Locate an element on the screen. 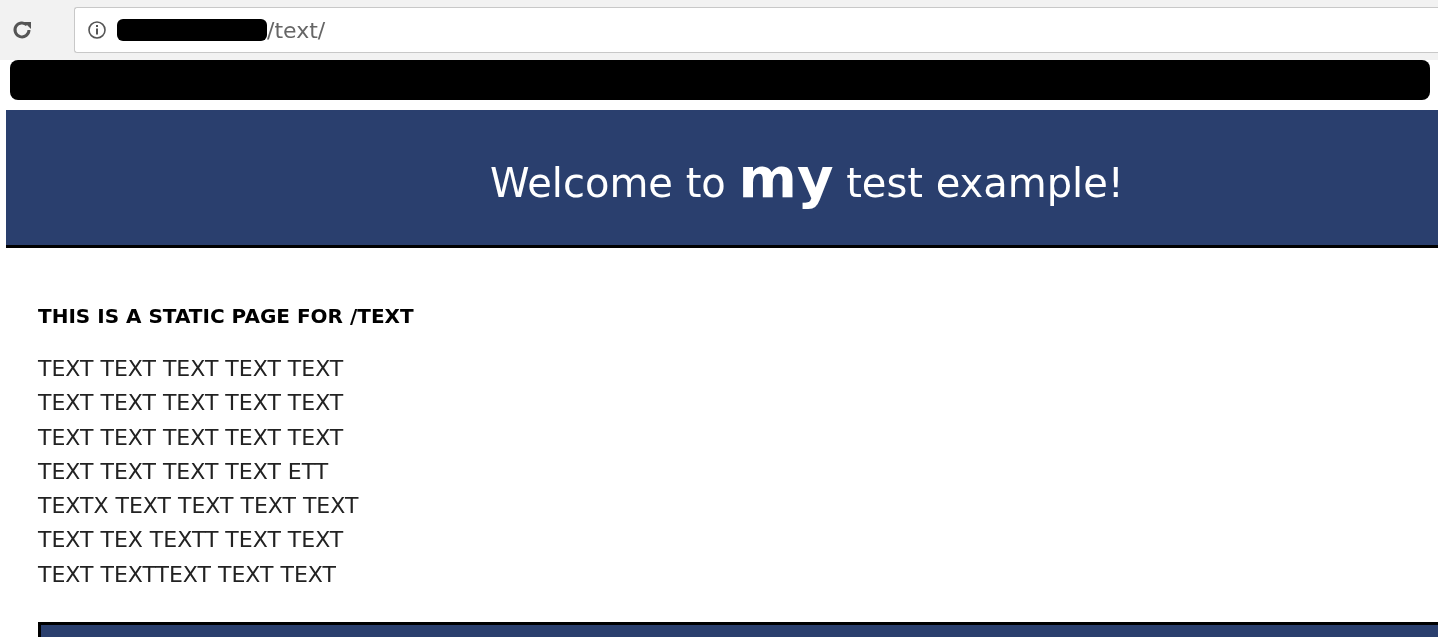  text-line: TEXTX TEXT TEXT TEXT TEXT is located at coordinates (199, 506).